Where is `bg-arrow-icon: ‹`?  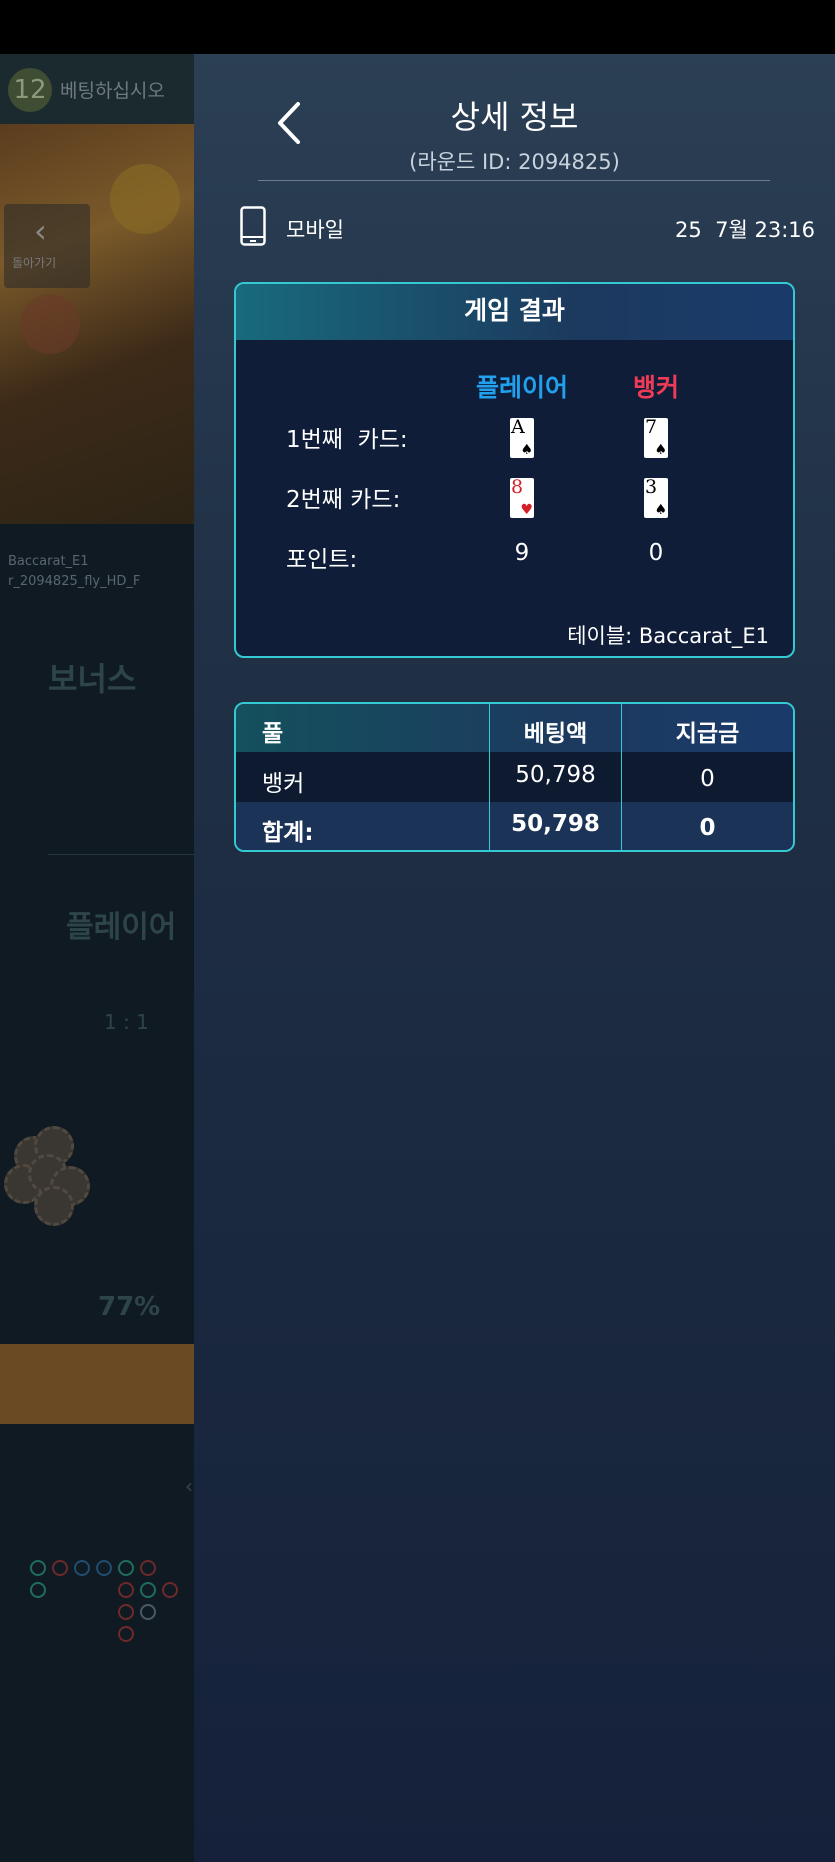
bg-arrow-icon: ‹ is located at coordinates (189, 1486).